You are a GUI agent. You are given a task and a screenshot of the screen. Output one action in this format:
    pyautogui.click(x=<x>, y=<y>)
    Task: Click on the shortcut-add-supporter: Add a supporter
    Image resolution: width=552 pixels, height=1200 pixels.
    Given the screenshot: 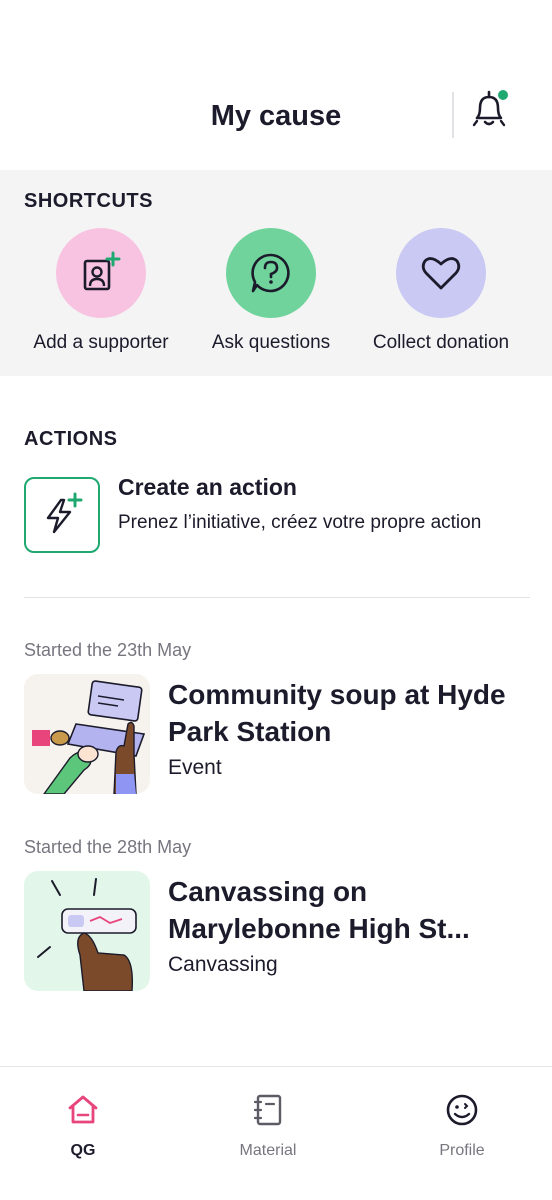 What is the action you would take?
    pyautogui.click(x=101, y=291)
    